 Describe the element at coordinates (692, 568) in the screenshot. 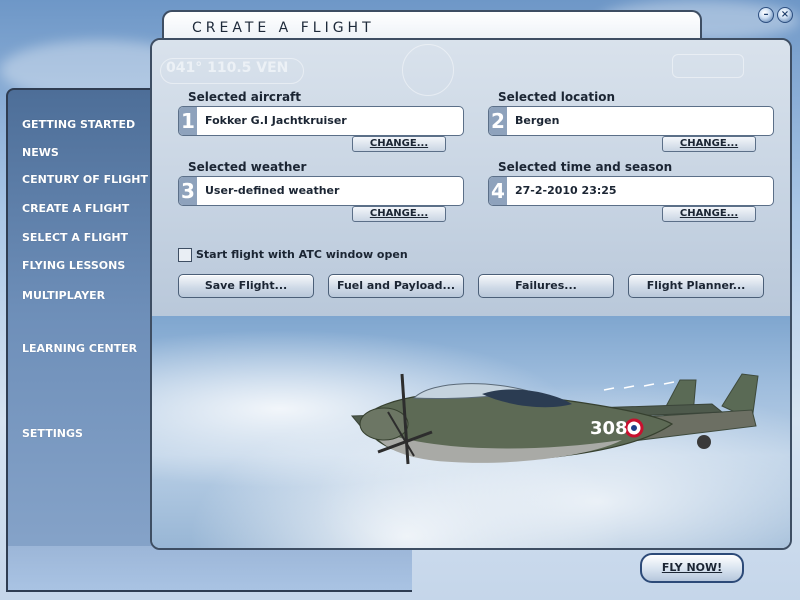

I see `fly-now-button: FLY NOW!` at that location.